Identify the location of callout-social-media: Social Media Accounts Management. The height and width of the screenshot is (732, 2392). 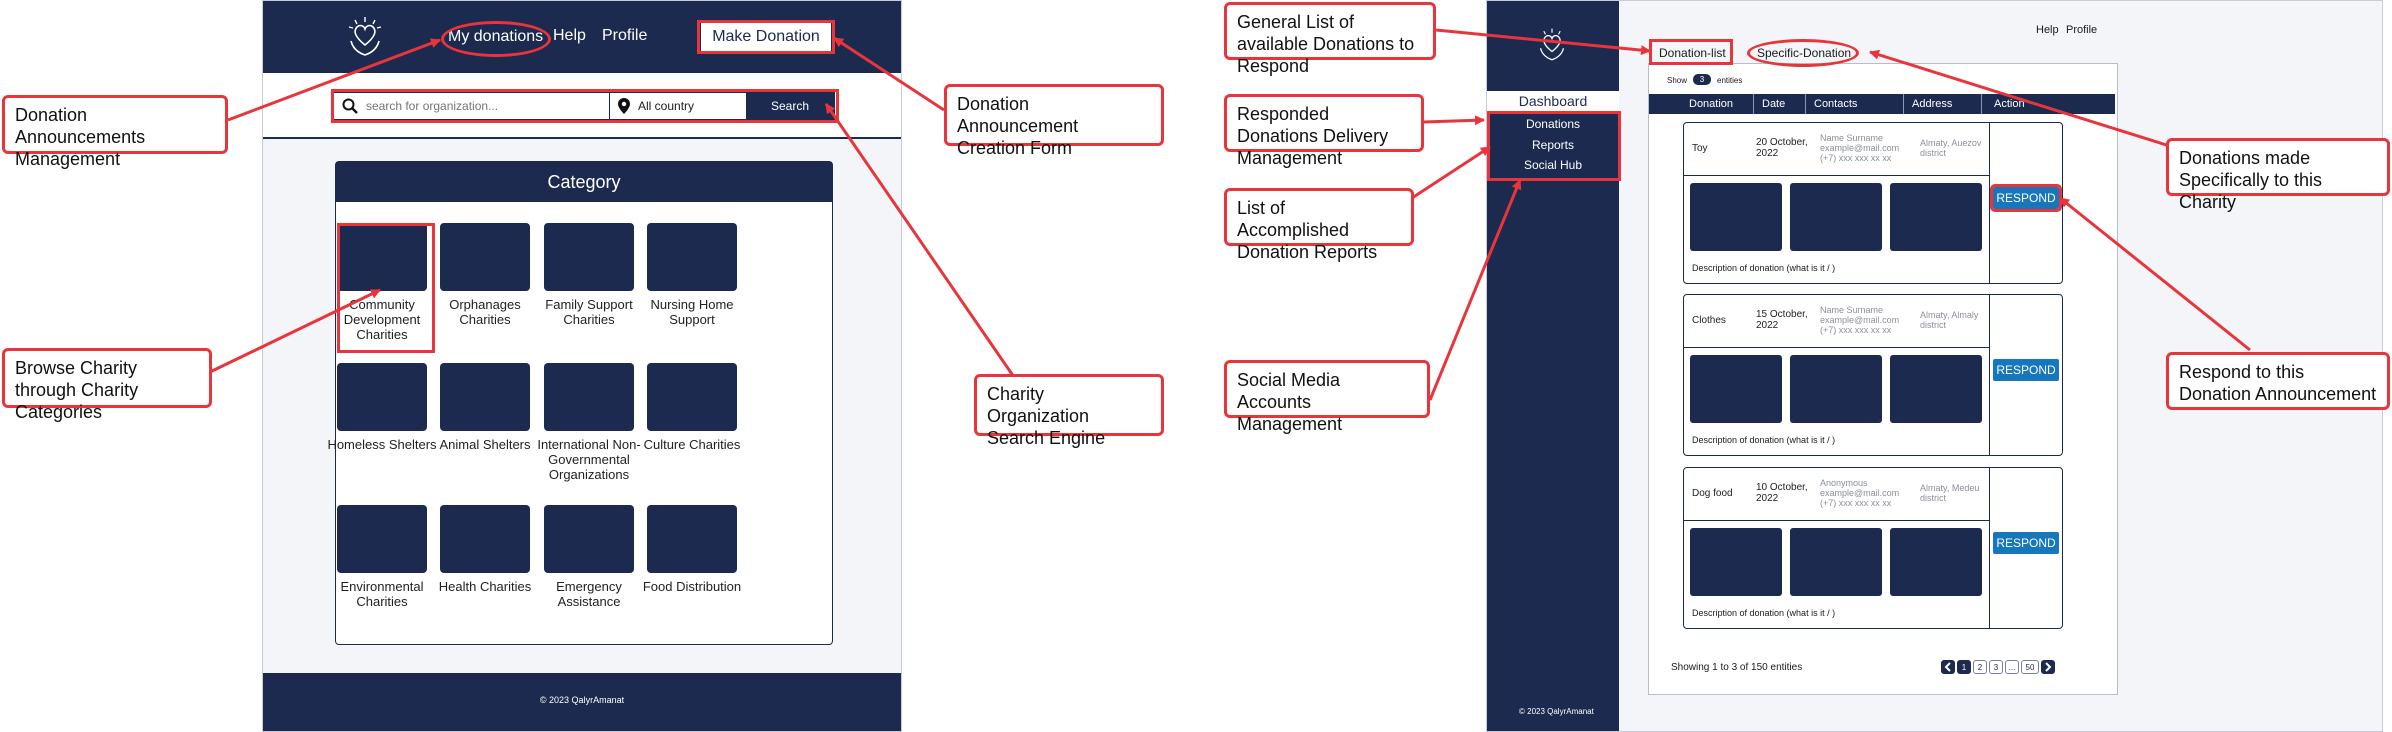
(1327, 397).